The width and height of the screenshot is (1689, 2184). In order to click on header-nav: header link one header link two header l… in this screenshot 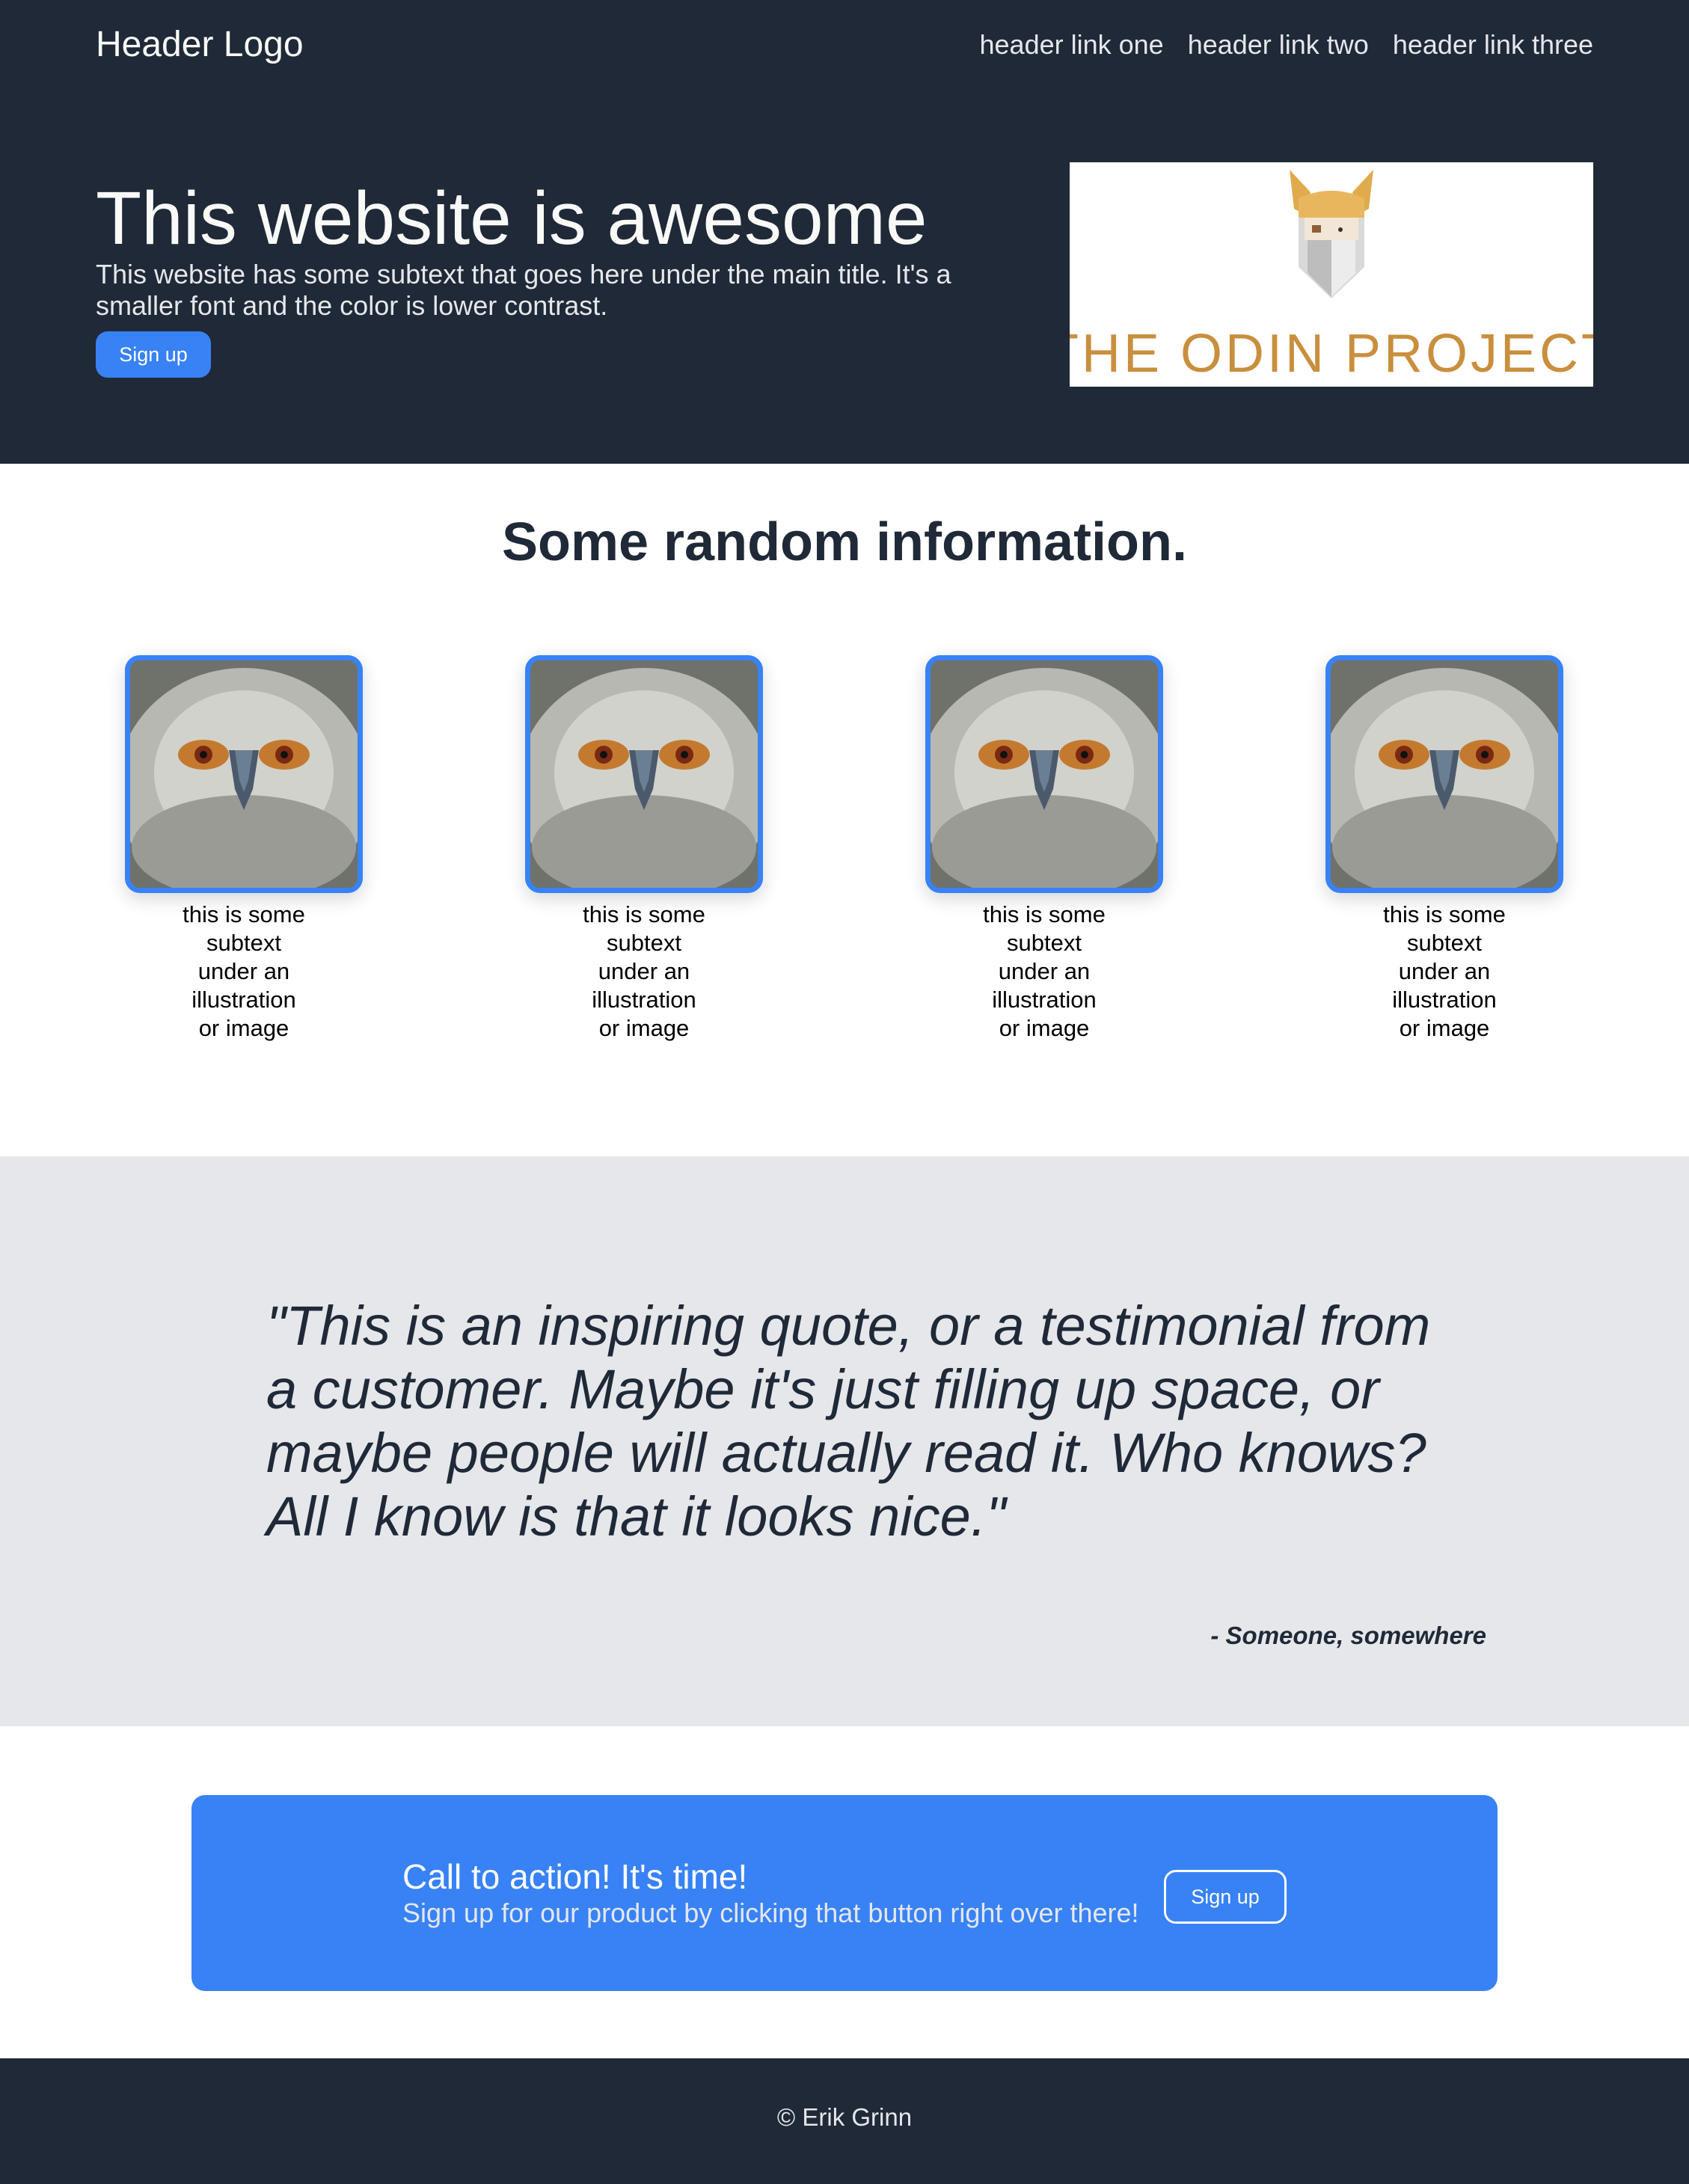, I will do `click(1287, 45)`.